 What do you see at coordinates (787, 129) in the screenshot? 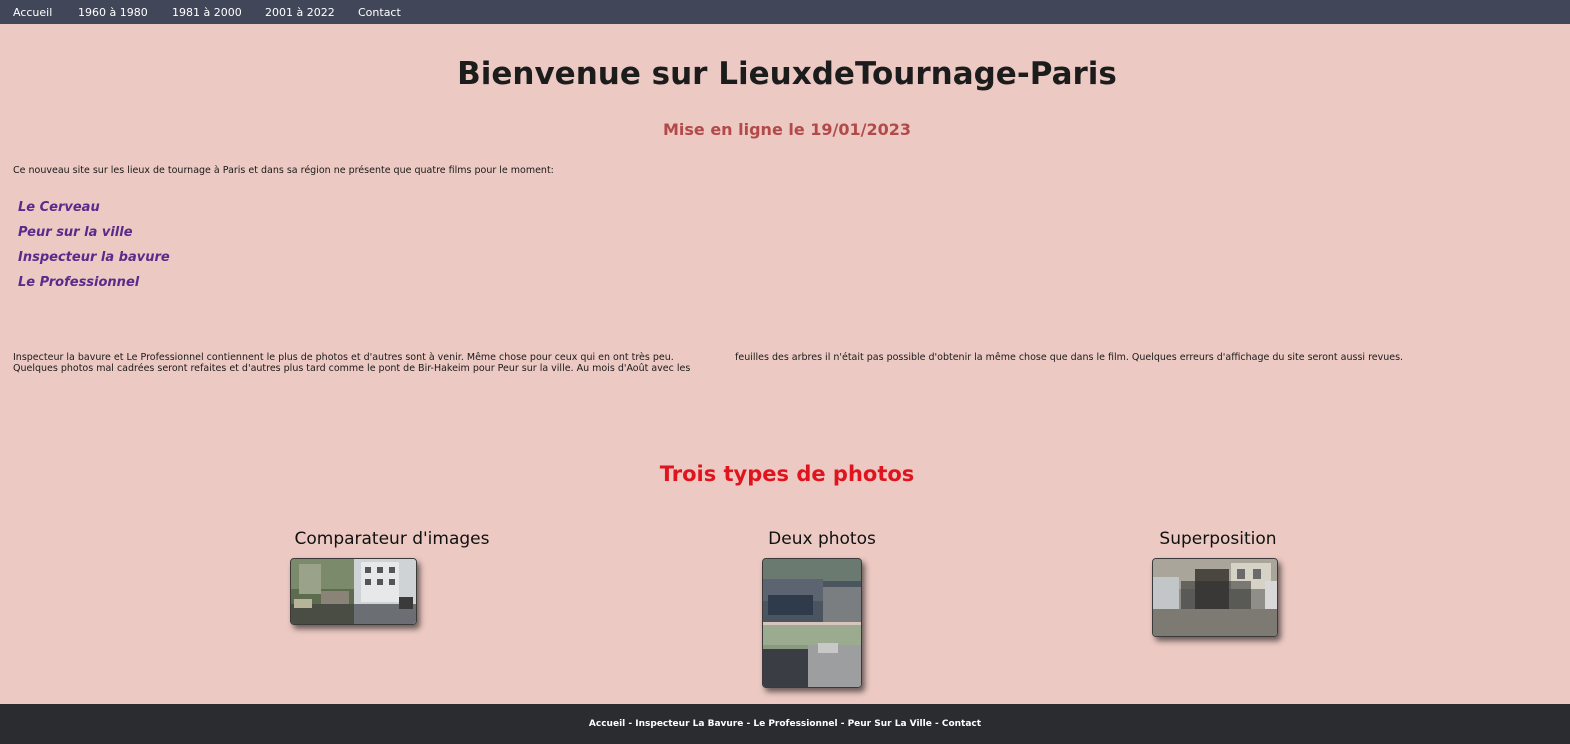
I see `page-subtitle: Mise en ligne le 19/01/2023` at bounding box center [787, 129].